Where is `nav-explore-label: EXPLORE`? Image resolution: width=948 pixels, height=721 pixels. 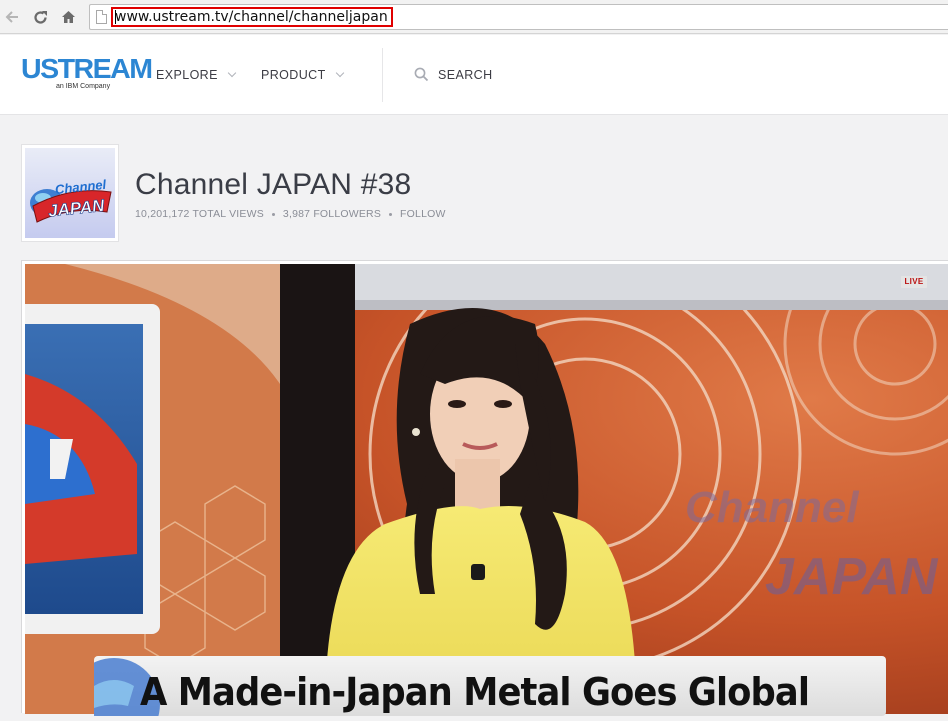
nav-explore-label: EXPLORE is located at coordinates (187, 75).